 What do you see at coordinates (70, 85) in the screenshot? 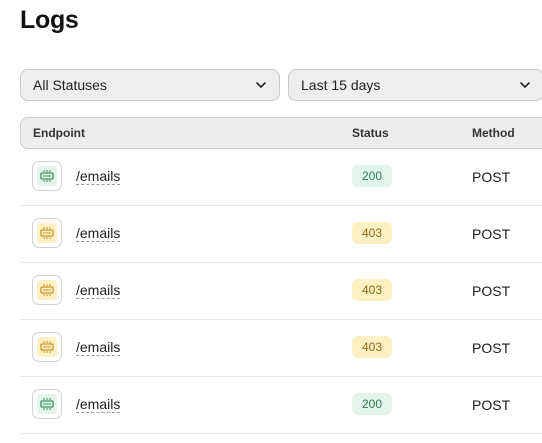
I see `status-filter-value: All Statuses` at bounding box center [70, 85].